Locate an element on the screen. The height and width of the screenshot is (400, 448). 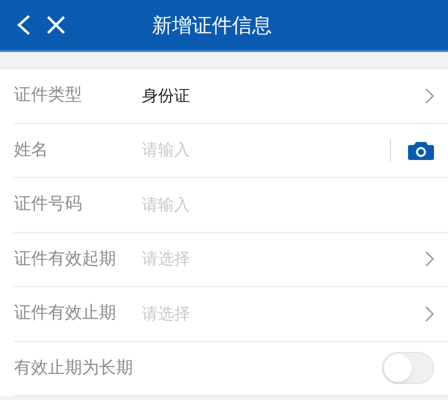
toggle-switch is located at coordinates (408, 368).